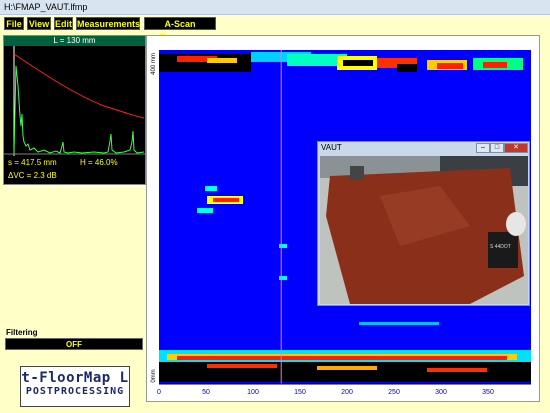 This screenshot has width=550, height=413. I want to click on menu-measurements: Measurements, so click(108, 23).